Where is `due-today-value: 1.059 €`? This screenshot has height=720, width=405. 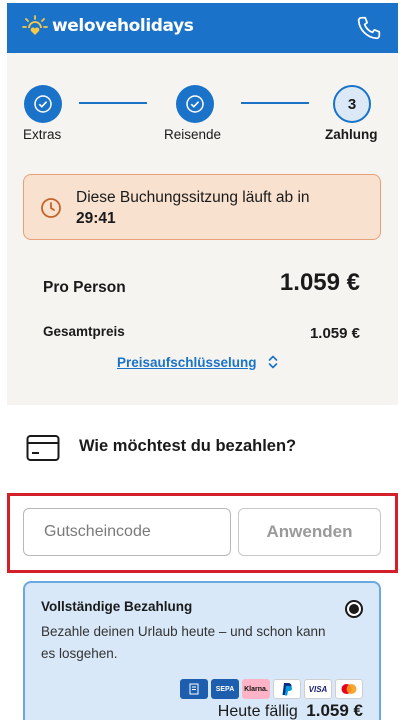 due-today-value: 1.059 € is located at coordinates (334, 710).